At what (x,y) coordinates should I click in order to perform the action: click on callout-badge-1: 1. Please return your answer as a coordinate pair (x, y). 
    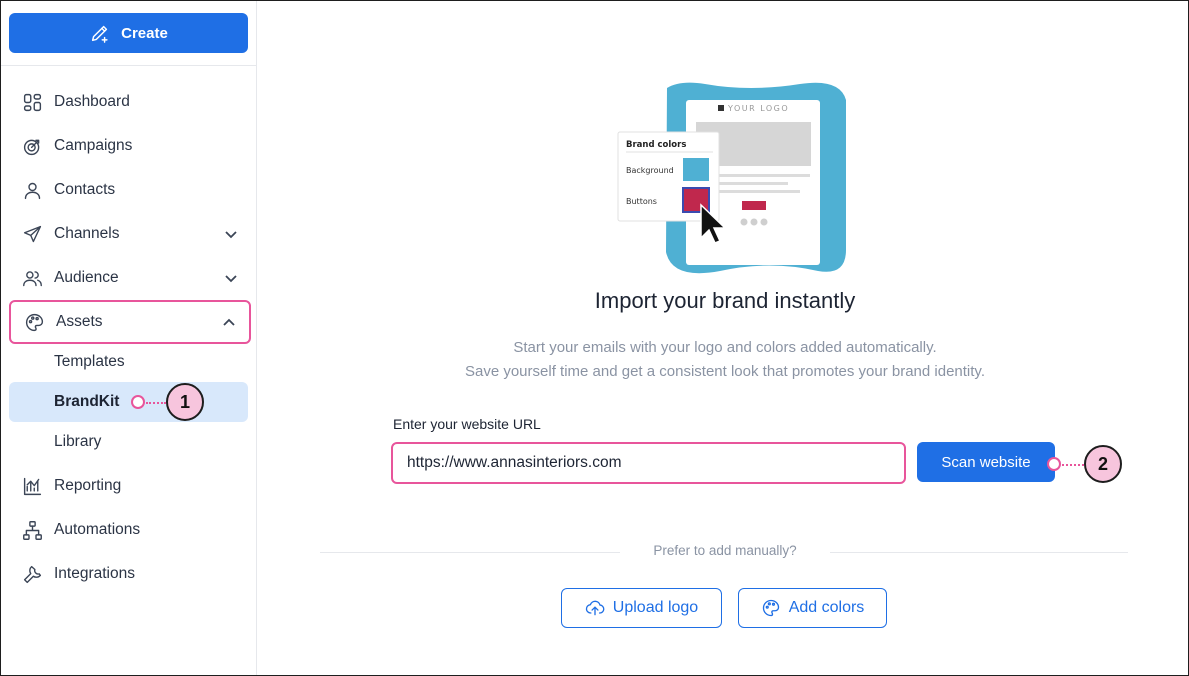
    Looking at the image, I should click on (185, 402).